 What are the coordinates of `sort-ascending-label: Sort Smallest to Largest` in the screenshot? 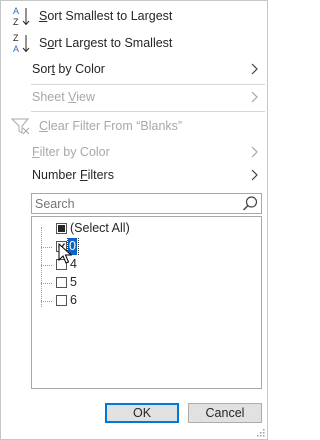 It's located at (106, 16).